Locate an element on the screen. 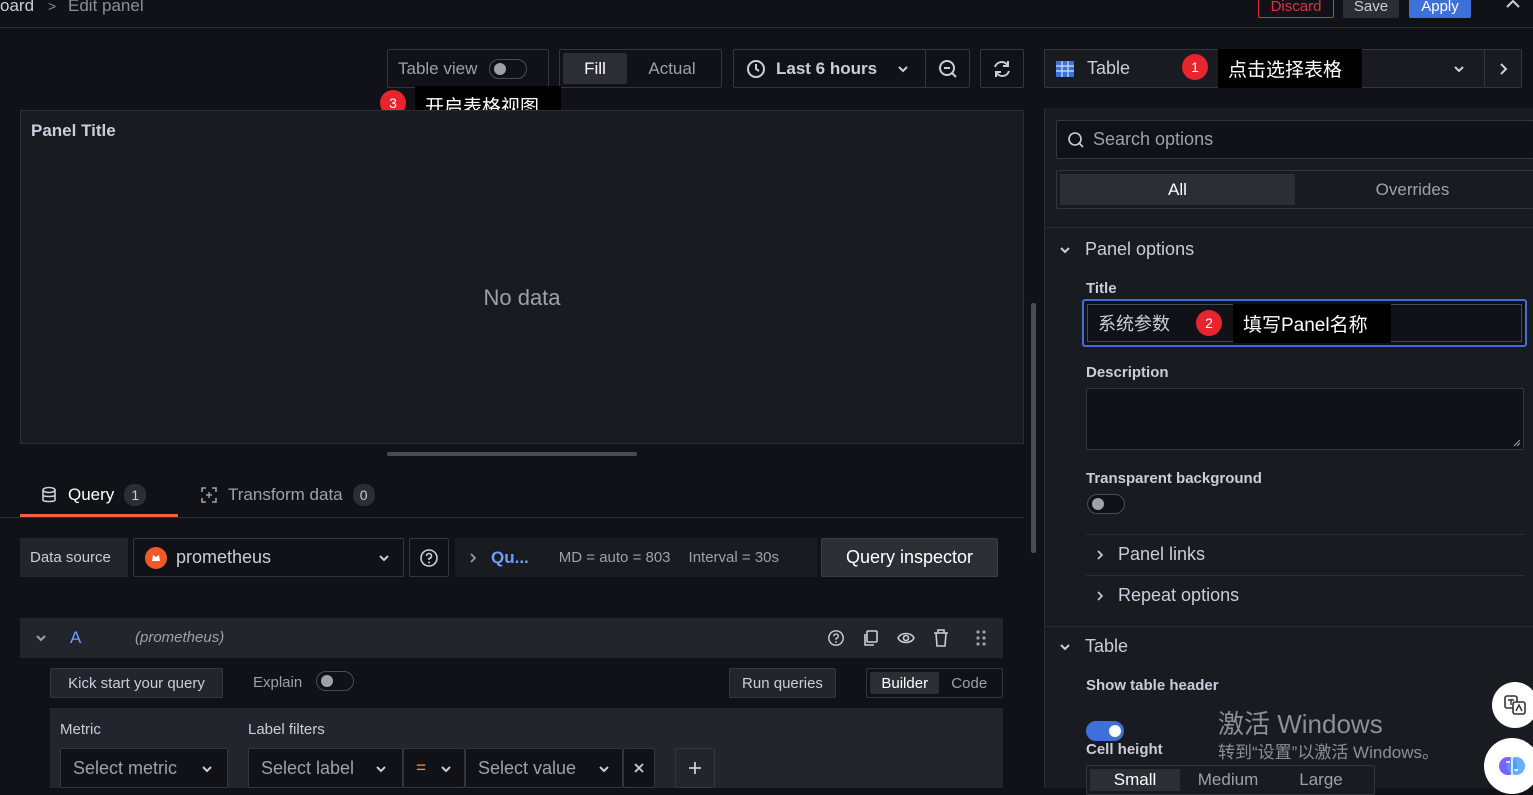  query-options-row: Qu... MD = auto = 803 Interval = 30s is located at coordinates (636, 557).